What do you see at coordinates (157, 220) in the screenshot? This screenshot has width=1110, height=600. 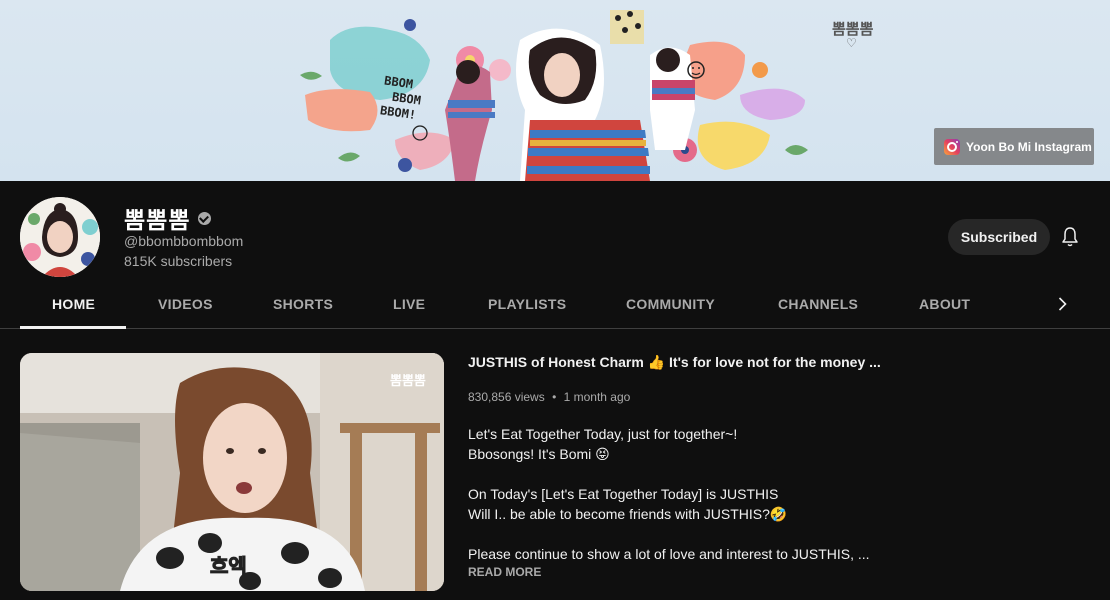 I see `channel-name: 뽐뽐뽐` at bounding box center [157, 220].